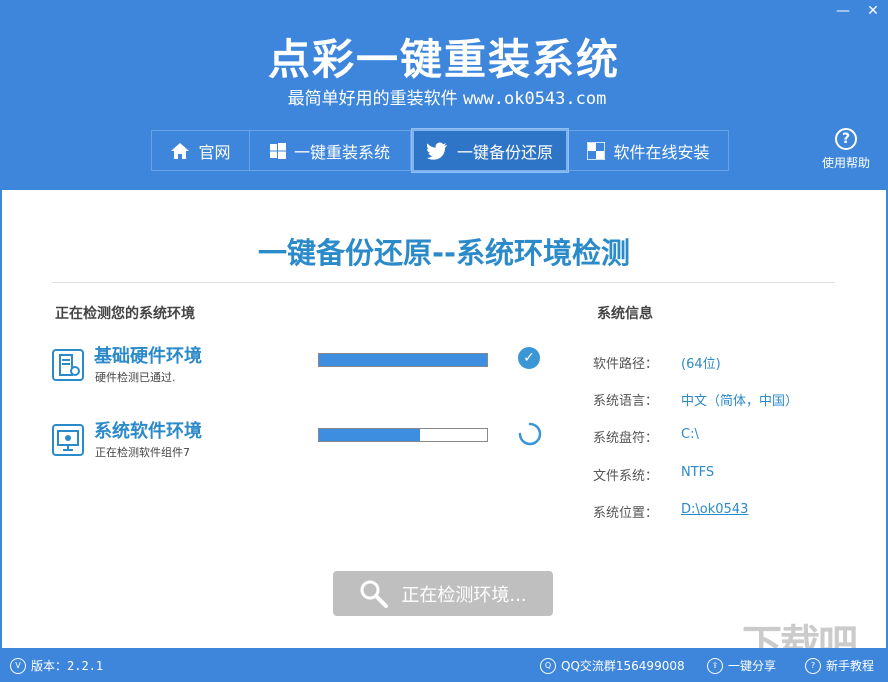 This screenshot has width=888, height=682. What do you see at coordinates (626, 513) in the screenshot?
I see `info-key: 系统位置：` at bounding box center [626, 513].